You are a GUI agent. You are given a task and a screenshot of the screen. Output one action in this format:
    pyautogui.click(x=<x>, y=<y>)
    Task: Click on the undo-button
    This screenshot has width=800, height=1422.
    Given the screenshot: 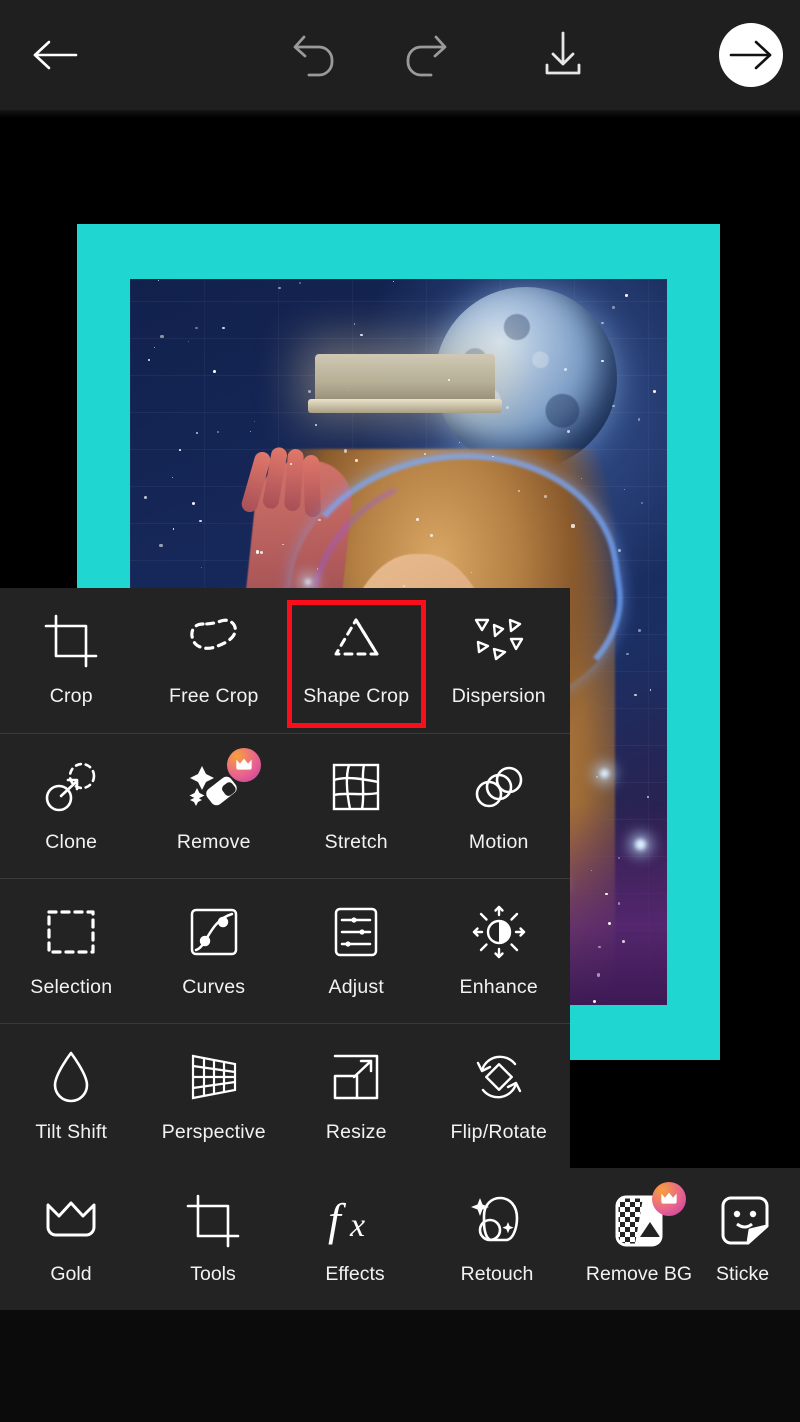 What is the action you would take?
    pyautogui.click(x=315, y=55)
    